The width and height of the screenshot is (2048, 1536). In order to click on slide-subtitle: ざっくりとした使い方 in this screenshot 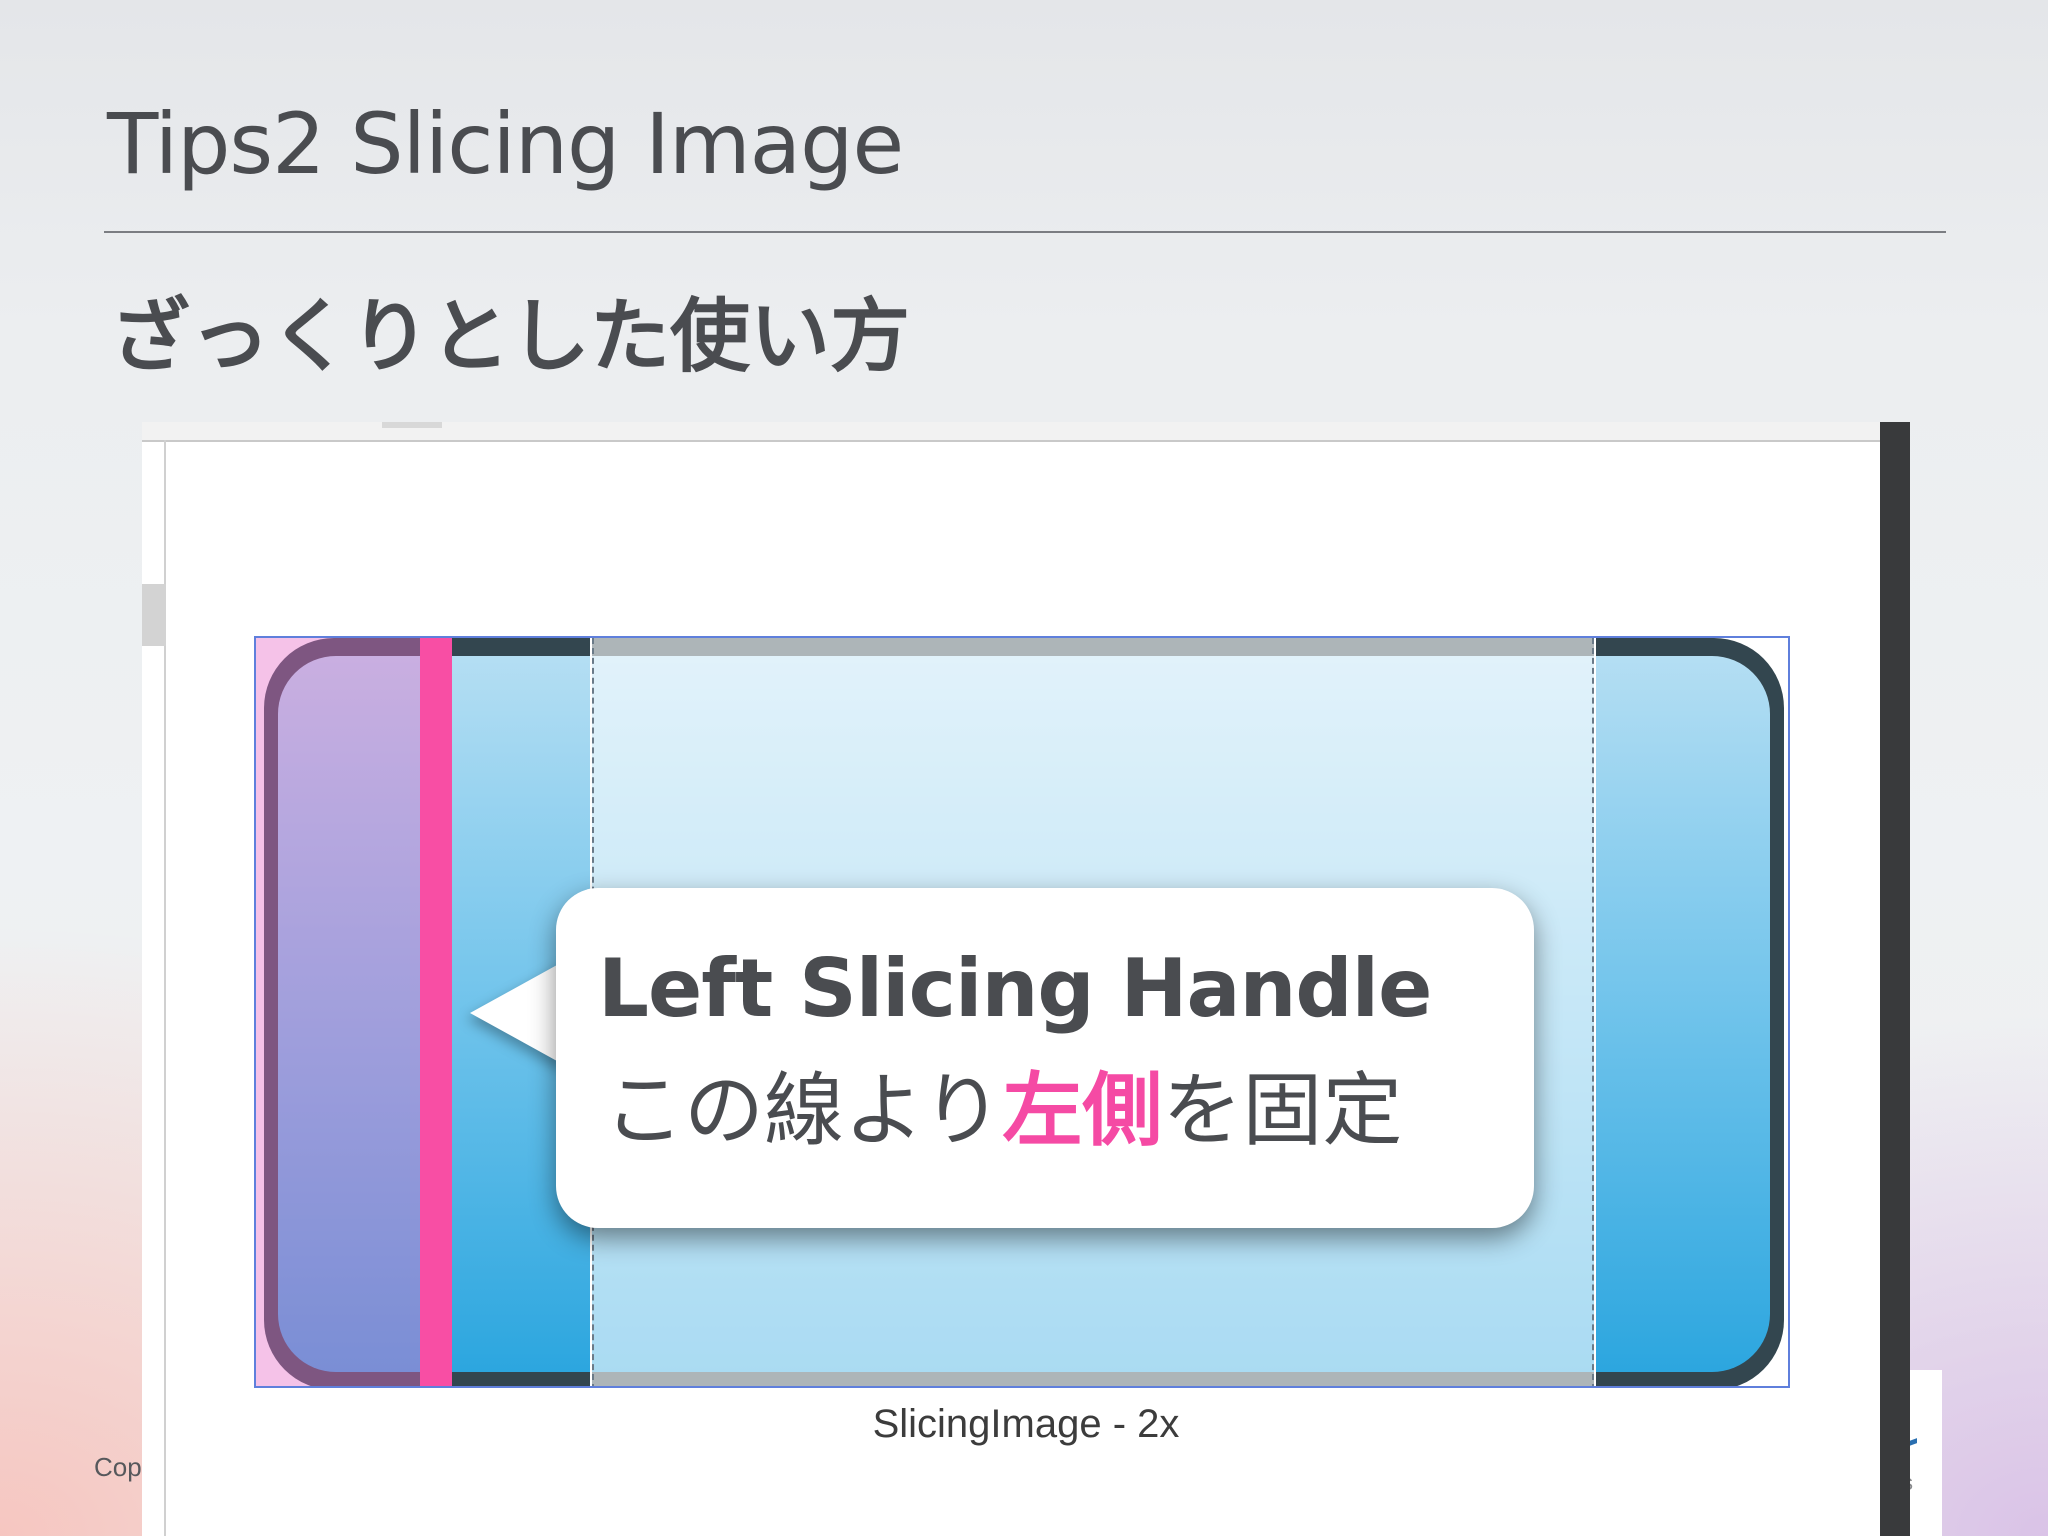, I will do `click(510, 336)`.